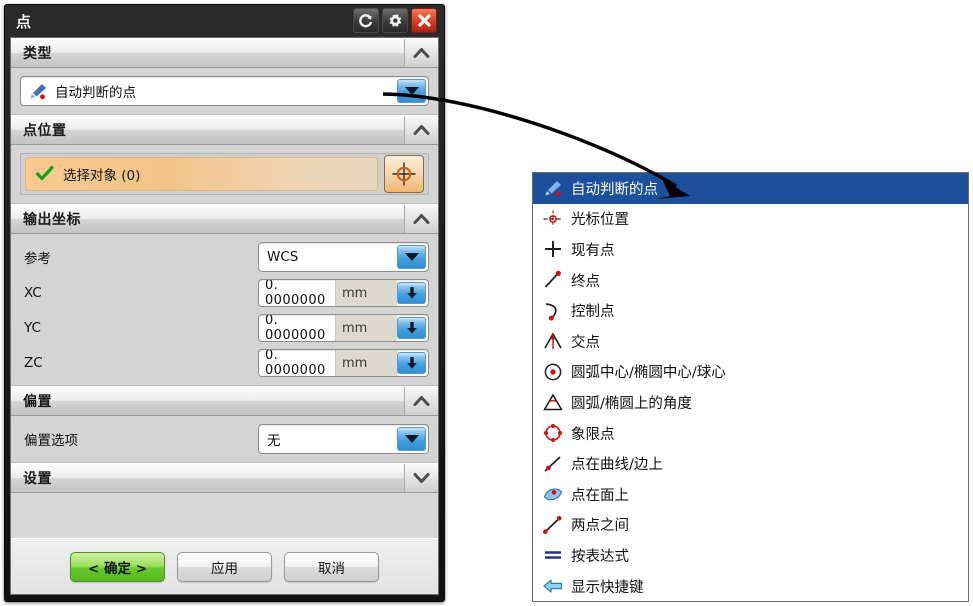 Image resolution: width=973 pixels, height=606 pixels. What do you see at coordinates (750, 463) in the screenshot?
I see `list-item-point-on-curve: 点在曲线/边上` at bounding box center [750, 463].